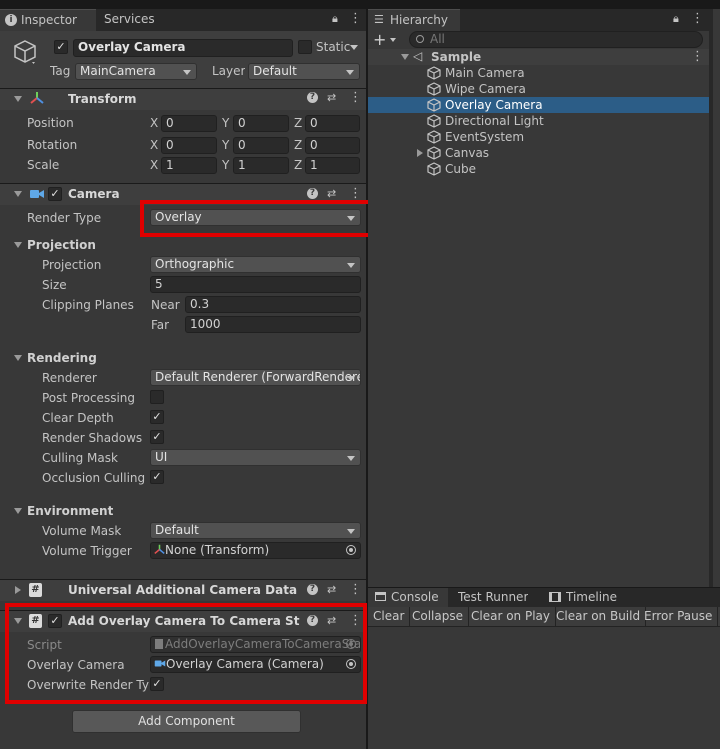  What do you see at coordinates (420, 153) in the screenshot?
I see `expand-arrow-icon` at bounding box center [420, 153].